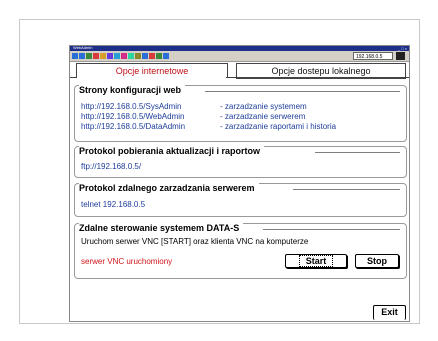 Image resolution: width=438 pixels, height=341 pixels. I want to click on home-icon, so click(89, 56).